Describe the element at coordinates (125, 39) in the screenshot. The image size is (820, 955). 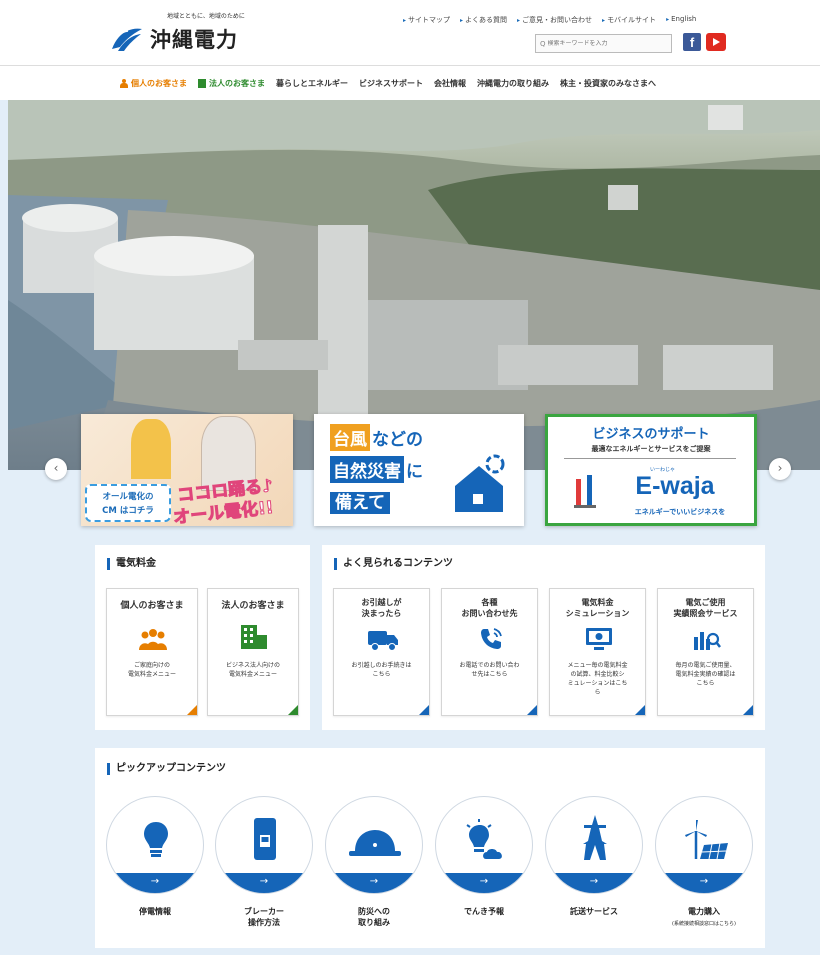
I see `okiden-logo-icon` at that location.